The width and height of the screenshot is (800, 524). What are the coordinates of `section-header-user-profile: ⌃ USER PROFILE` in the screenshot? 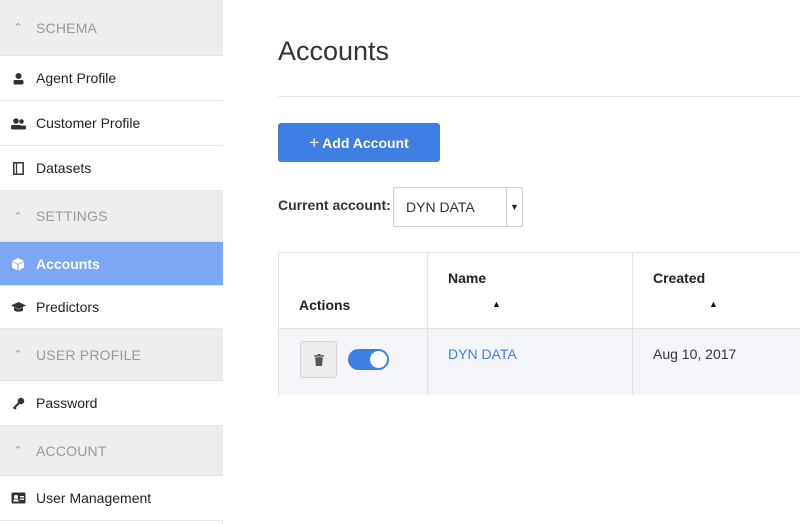 It's located at (111, 355).